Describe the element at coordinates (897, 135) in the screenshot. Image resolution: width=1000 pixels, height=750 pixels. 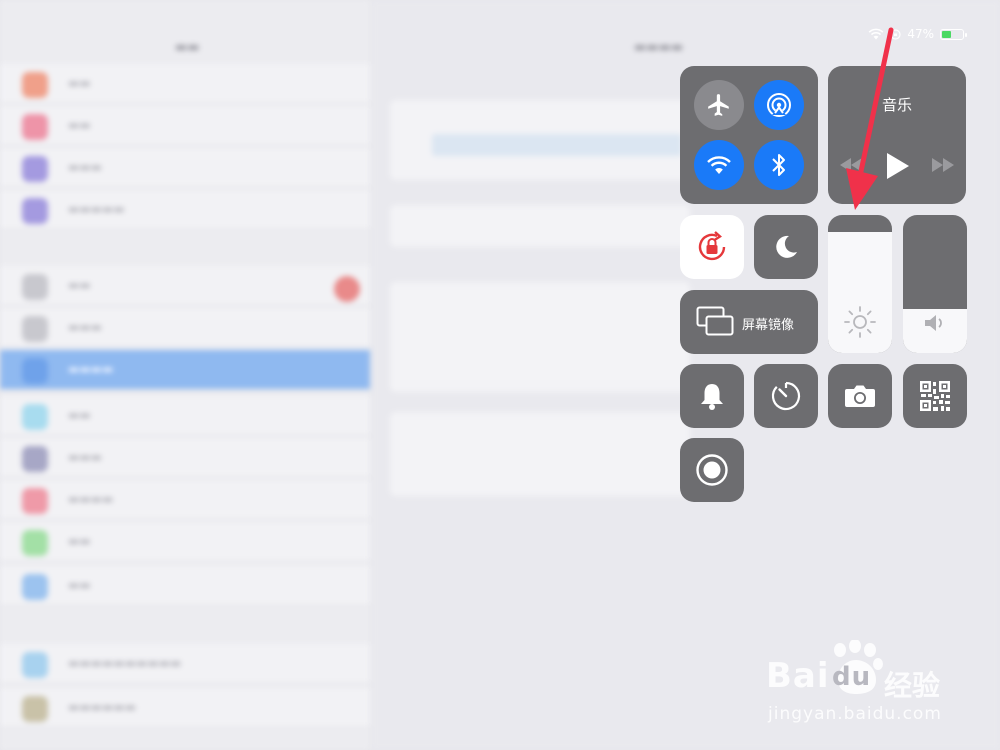
I see `music-module: 音乐` at that location.